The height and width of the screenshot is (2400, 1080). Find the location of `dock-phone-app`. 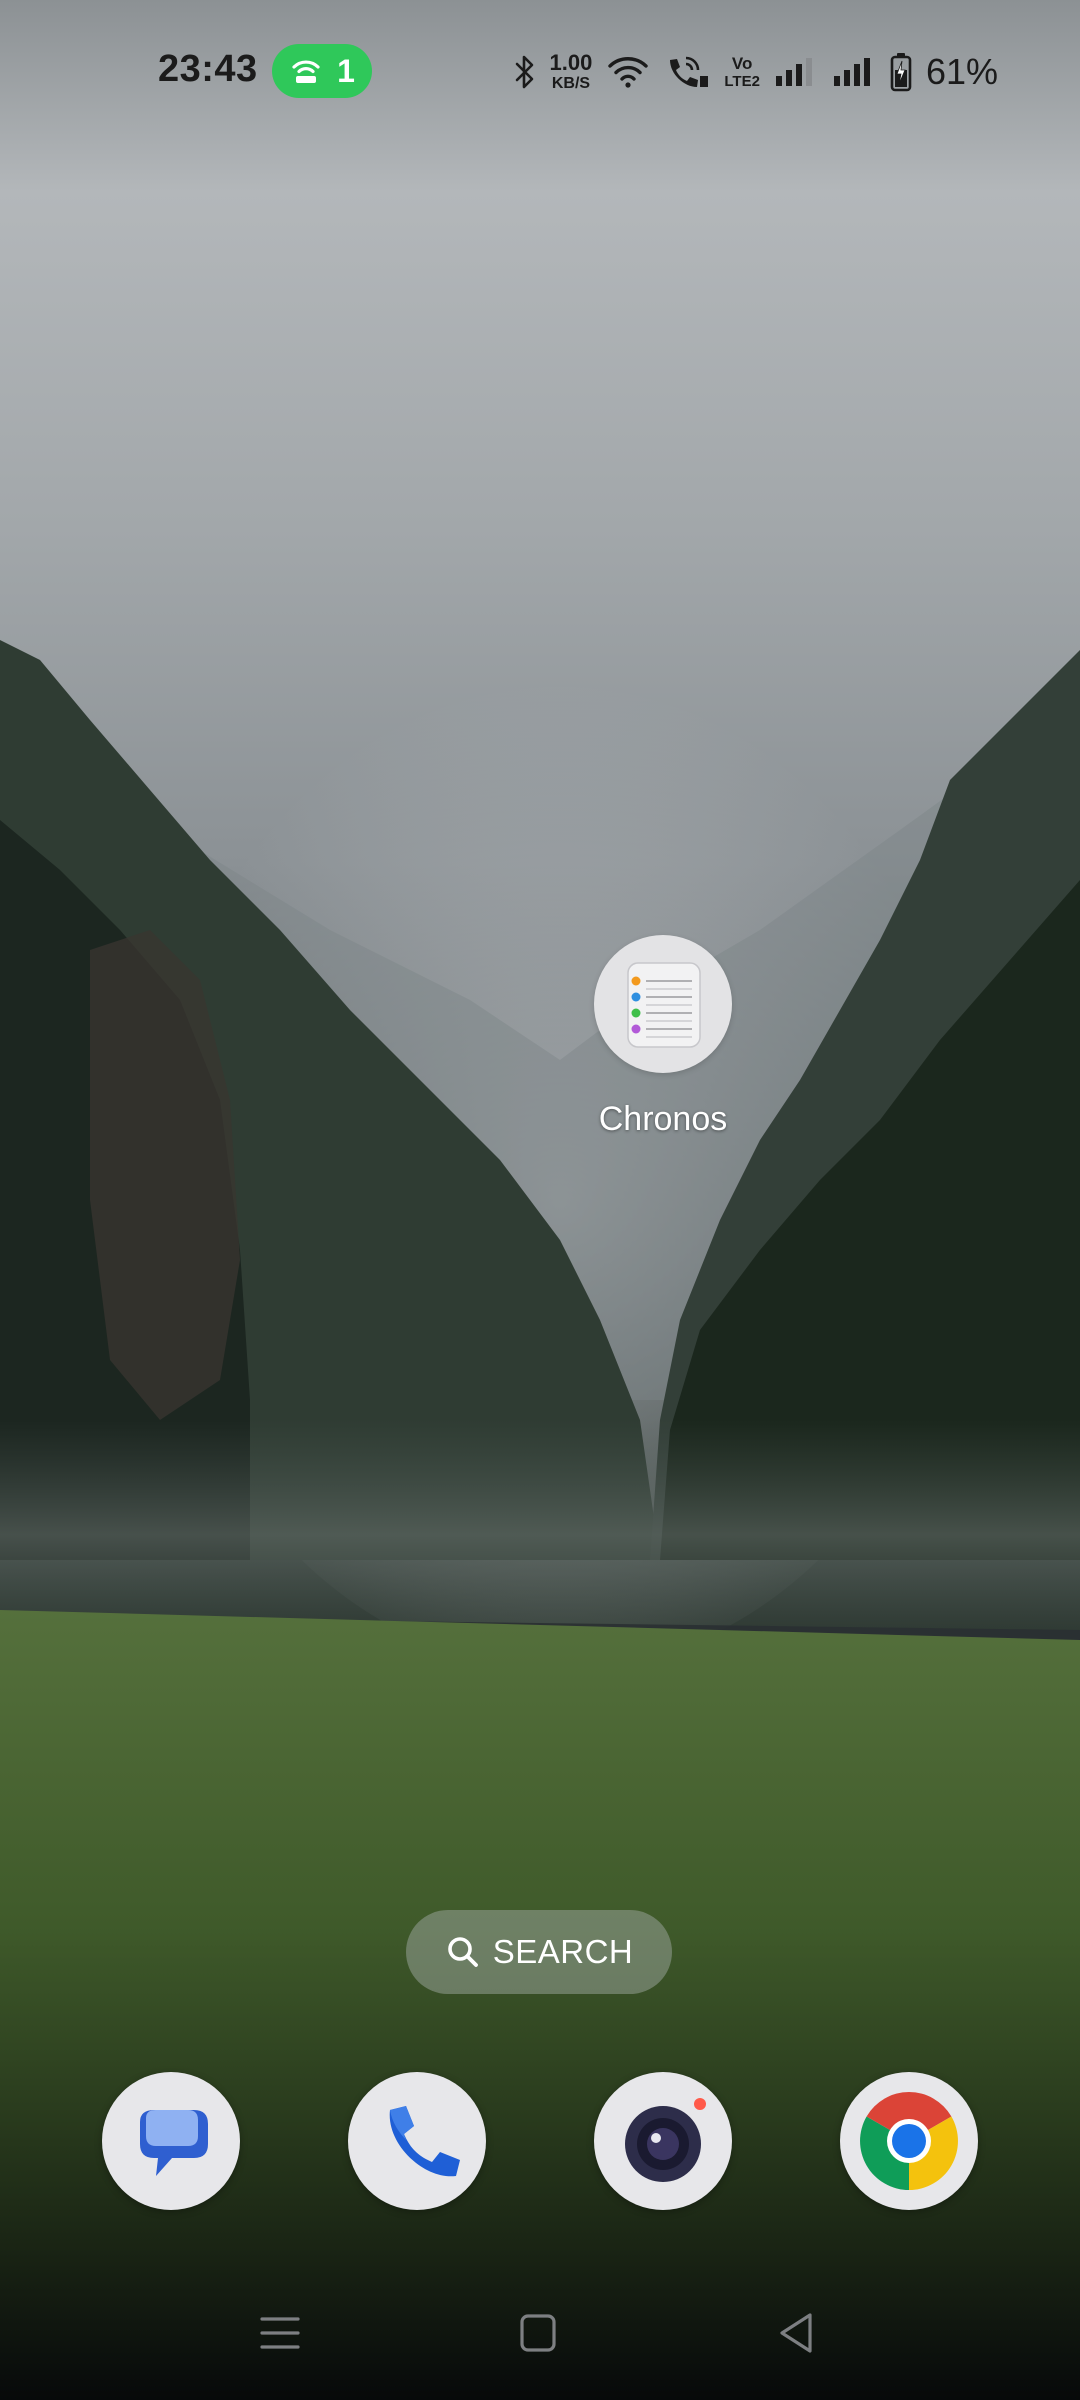

dock-phone-app is located at coordinates (417, 2141).